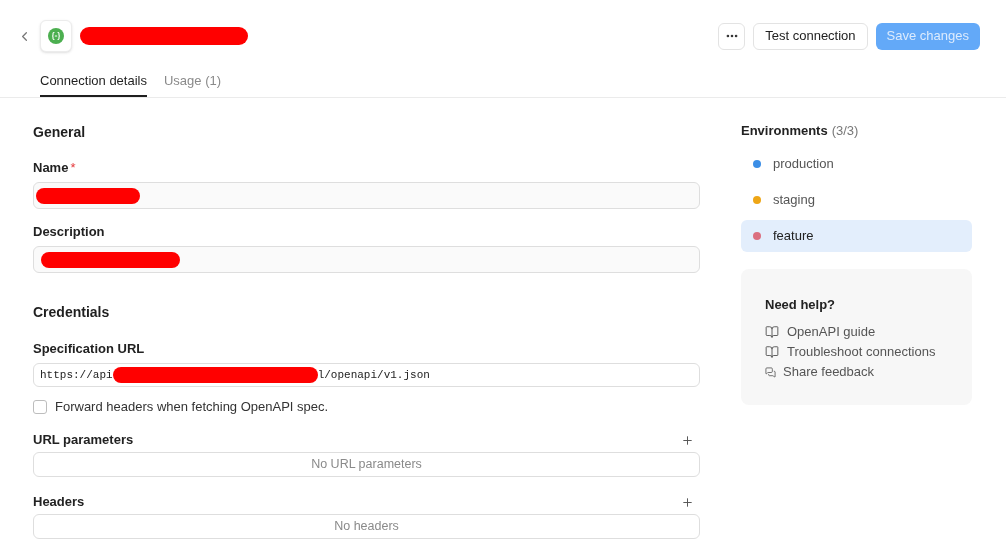 This screenshot has height=556, width=1006. I want to click on field-label: Description, so click(69, 232).